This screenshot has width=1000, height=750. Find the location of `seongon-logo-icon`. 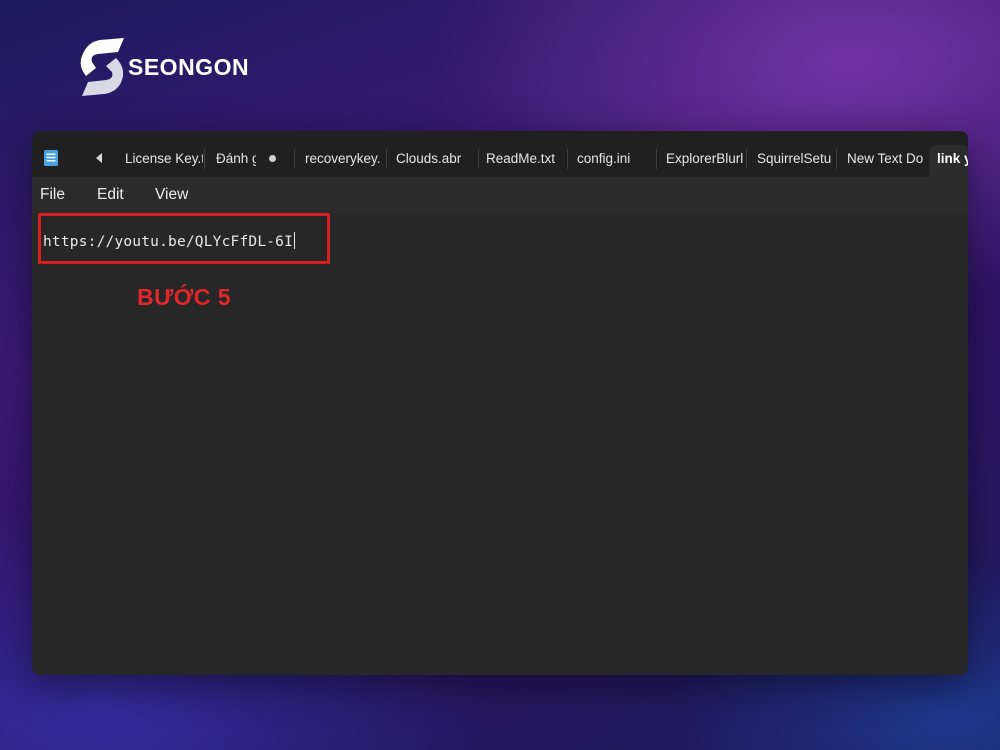

seongon-logo-icon is located at coordinates (102, 67).